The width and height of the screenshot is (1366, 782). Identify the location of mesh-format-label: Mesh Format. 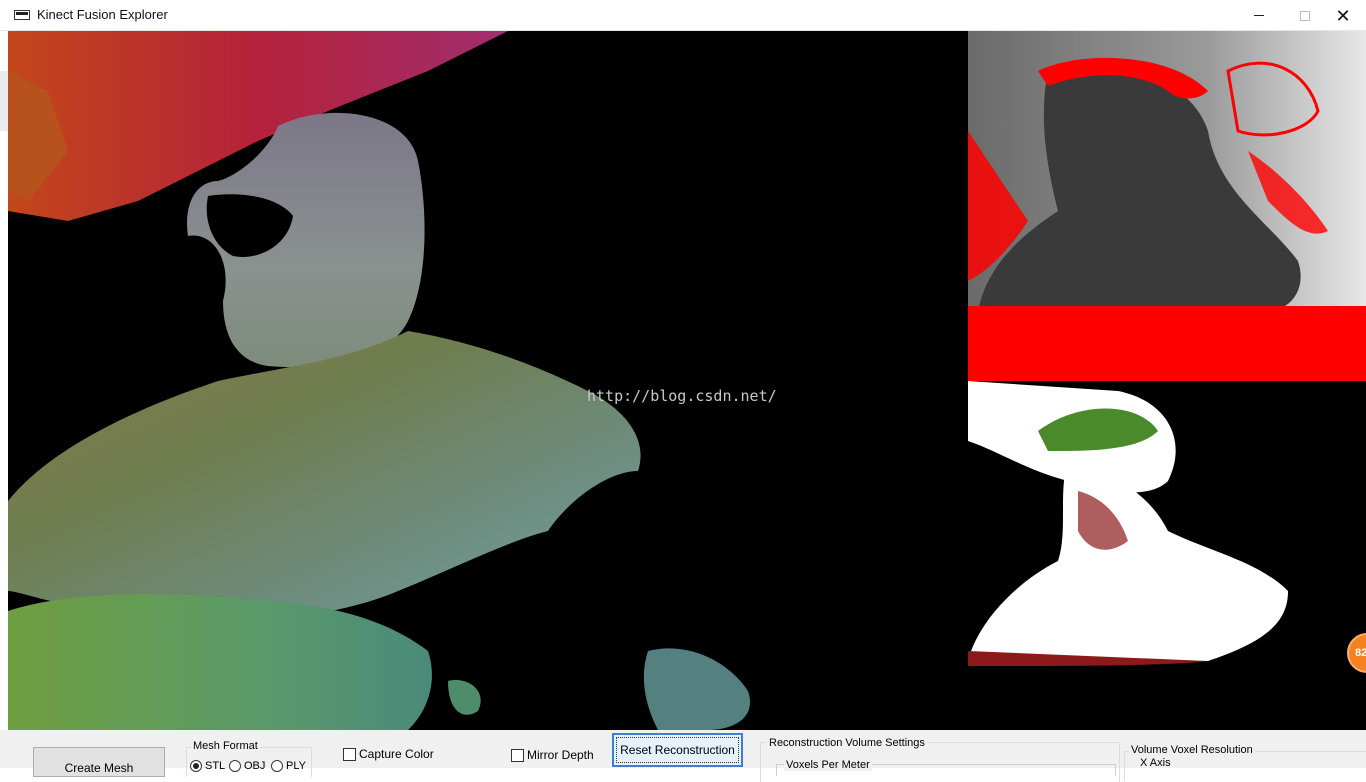
(225, 746).